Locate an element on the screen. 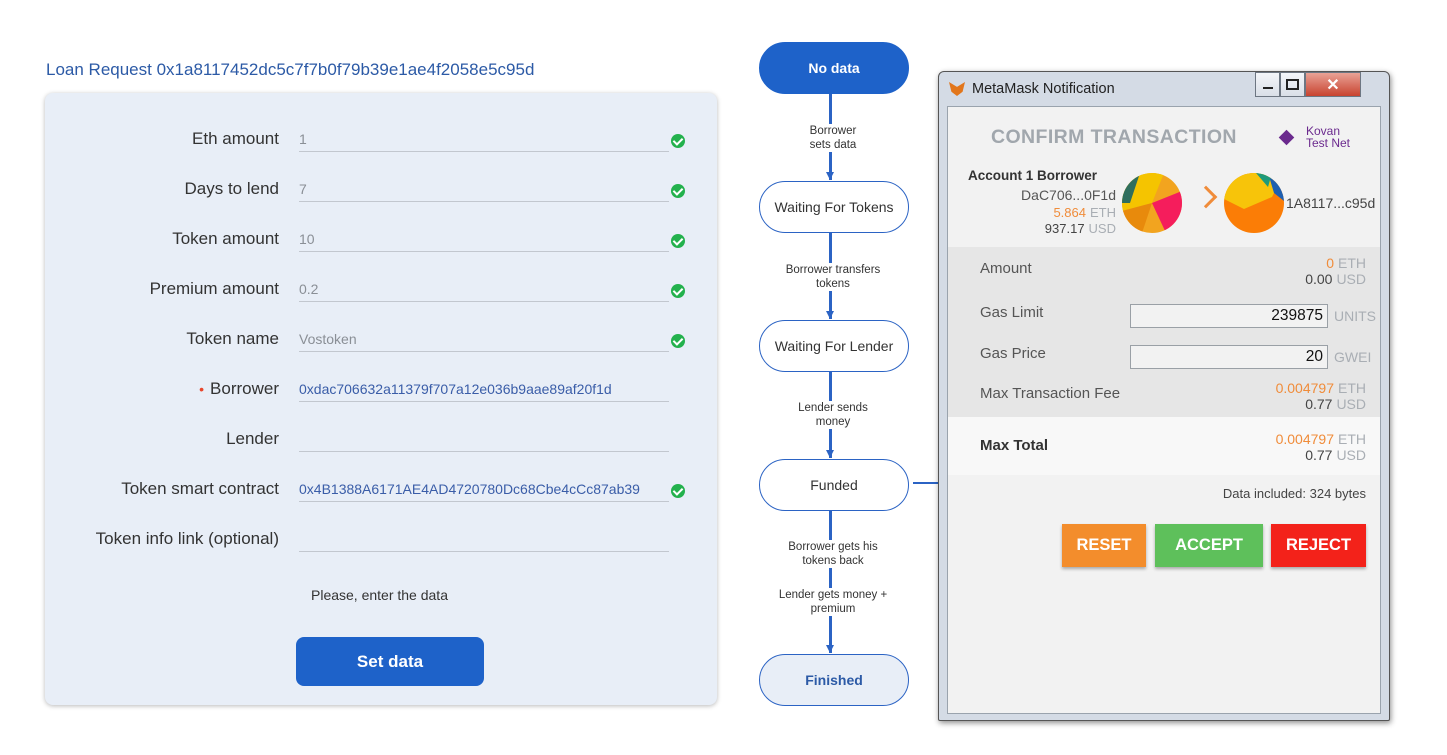 The height and width of the screenshot is (755, 1447). reset-button: RESET is located at coordinates (1104, 545).